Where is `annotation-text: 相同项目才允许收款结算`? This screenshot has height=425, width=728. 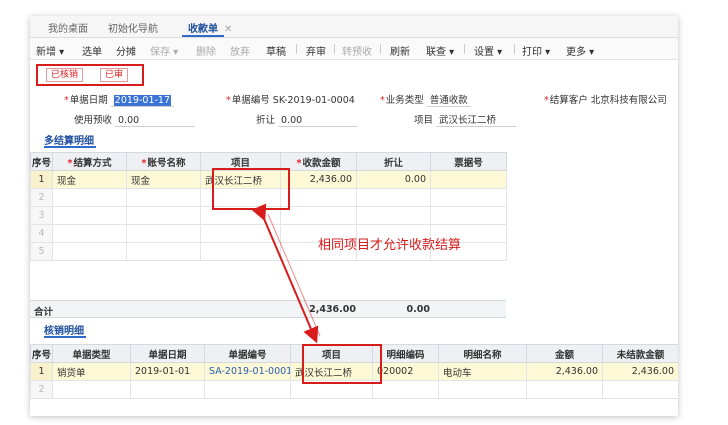 annotation-text: 相同项目才允许收款结算 is located at coordinates (390, 245).